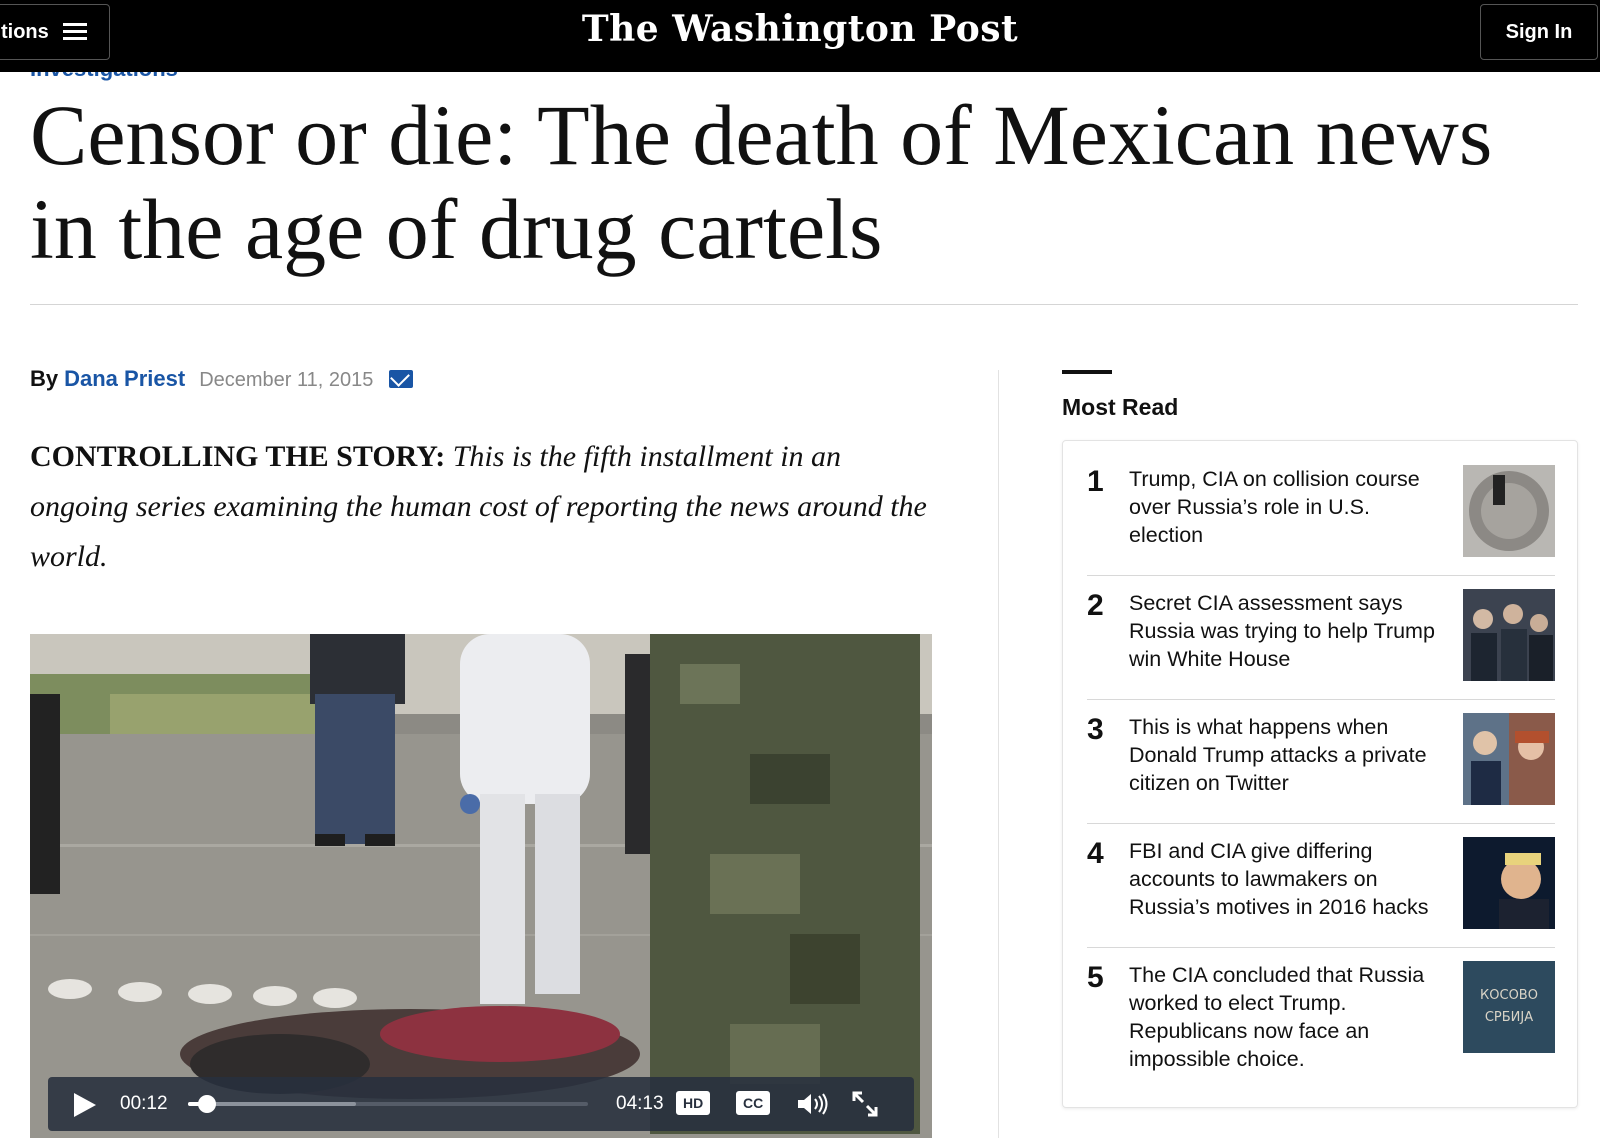  What do you see at coordinates (1509, 635) in the screenshot?
I see `crowd-photo-icon` at bounding box center [1509, 635].